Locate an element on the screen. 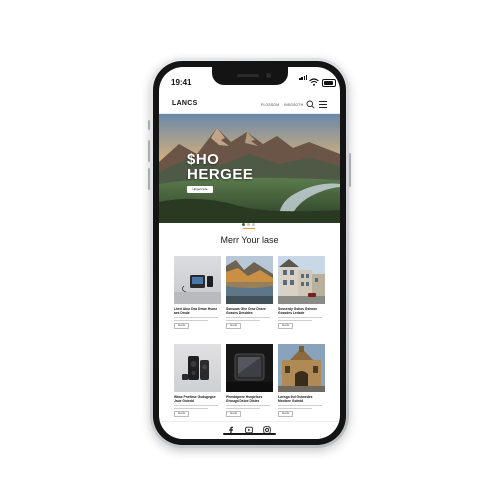  notch is located at coordinates (250, 76).